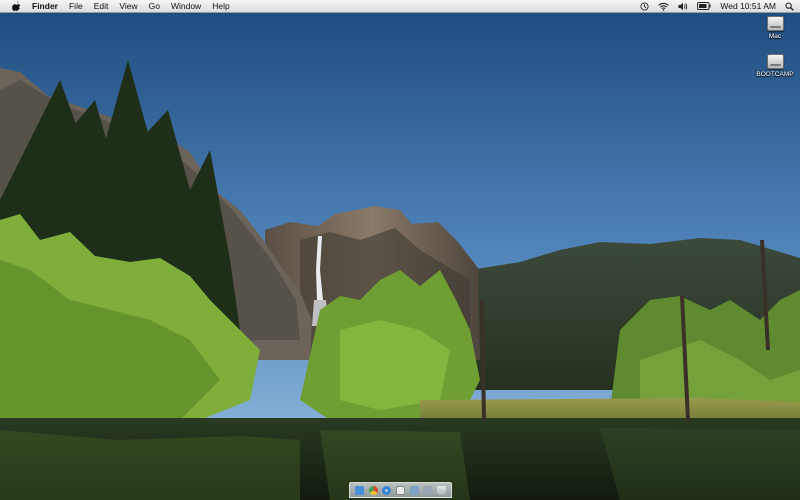  I want to click on menu-app-name: Finder, so click(45, 6).